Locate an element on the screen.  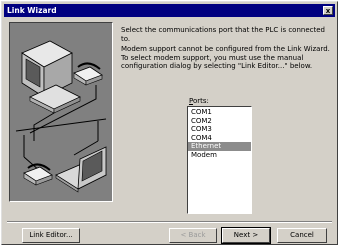
port-item-ethernet: Ethernet is located at coordinates (219, 146).